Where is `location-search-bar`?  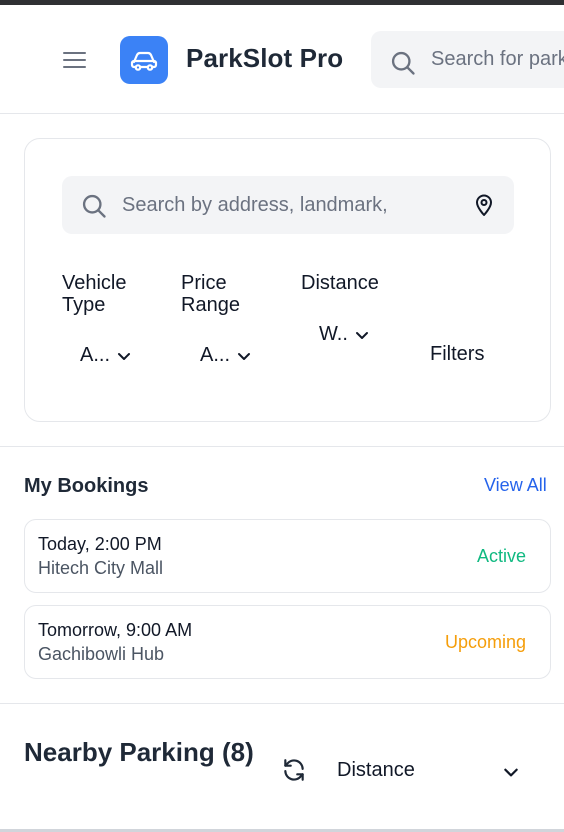 location-search-bar is located at coordinates (288, 205).